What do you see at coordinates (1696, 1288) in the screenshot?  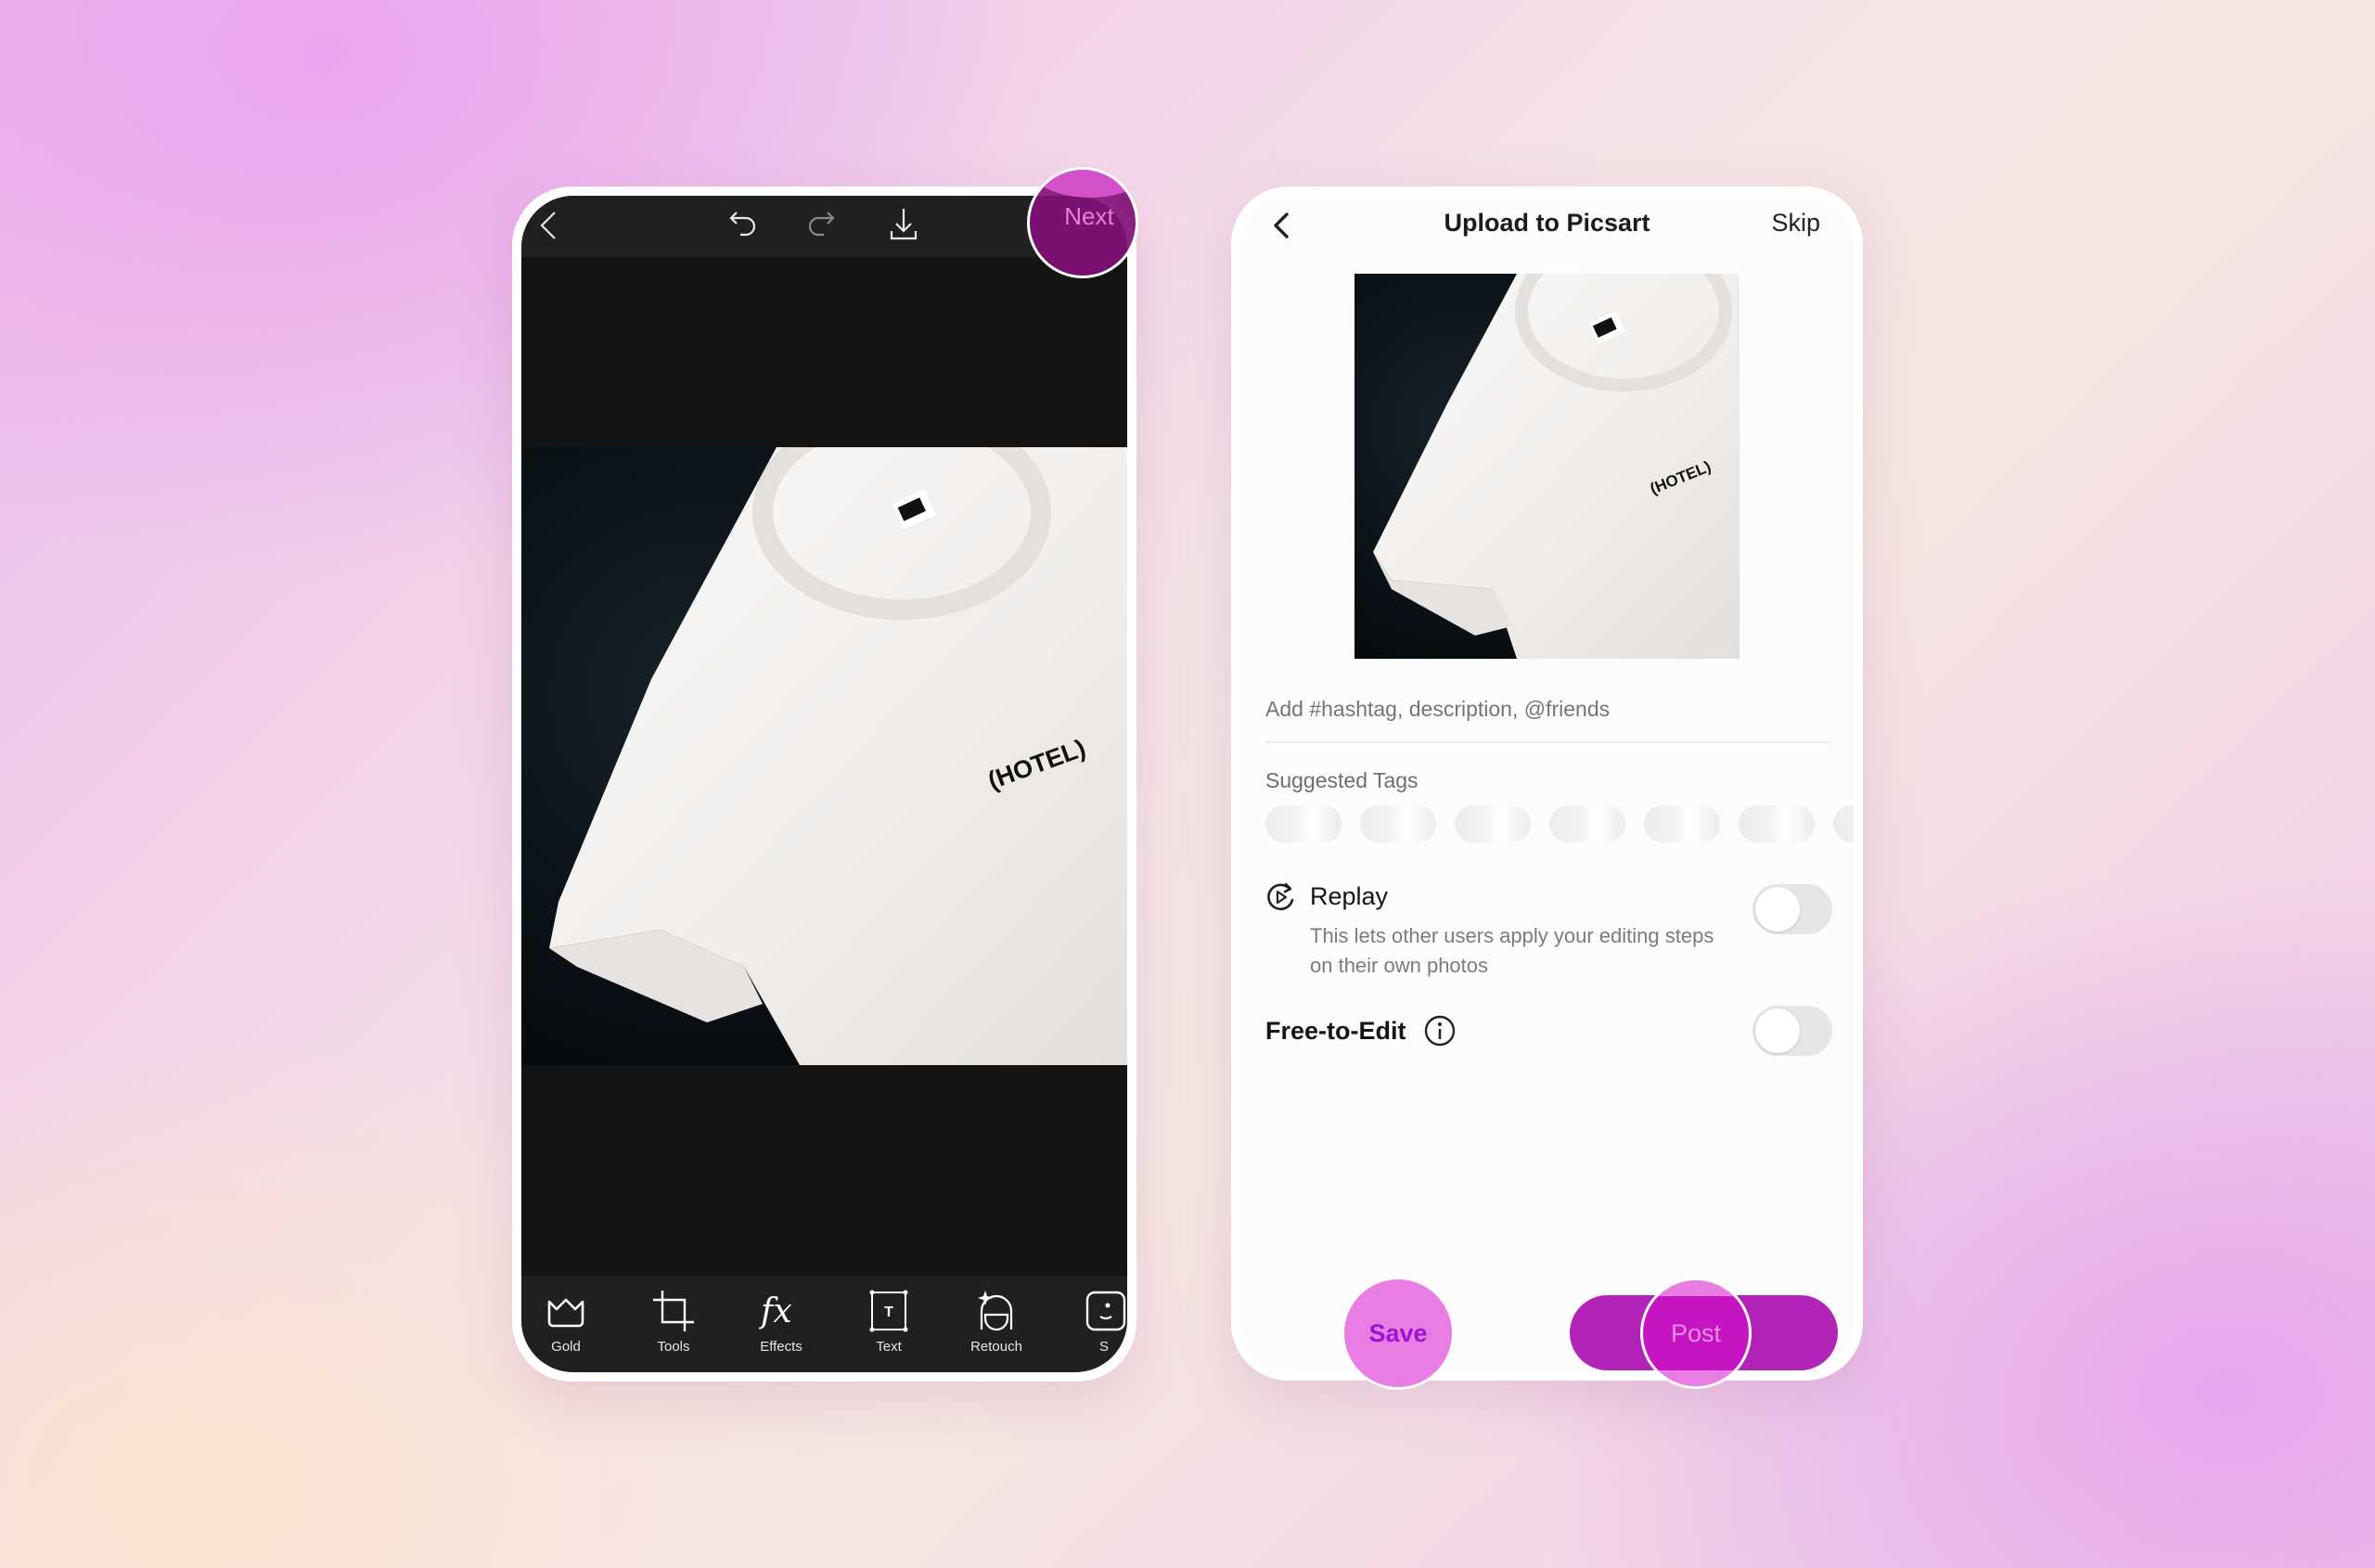 I see `touch-highlight-top` at bounding box center [1696, 1288].